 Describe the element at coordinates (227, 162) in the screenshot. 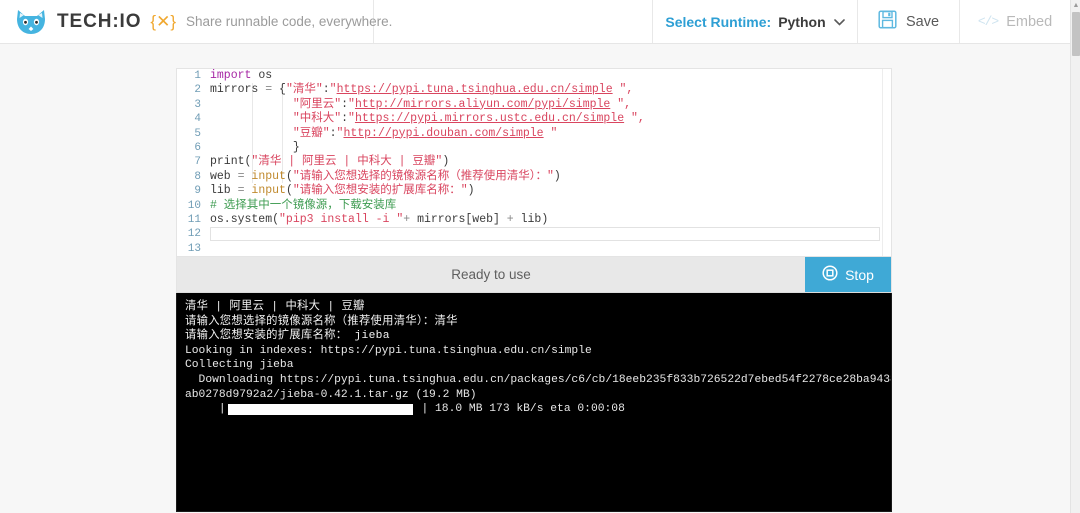

I see `code-token: print` at that location.